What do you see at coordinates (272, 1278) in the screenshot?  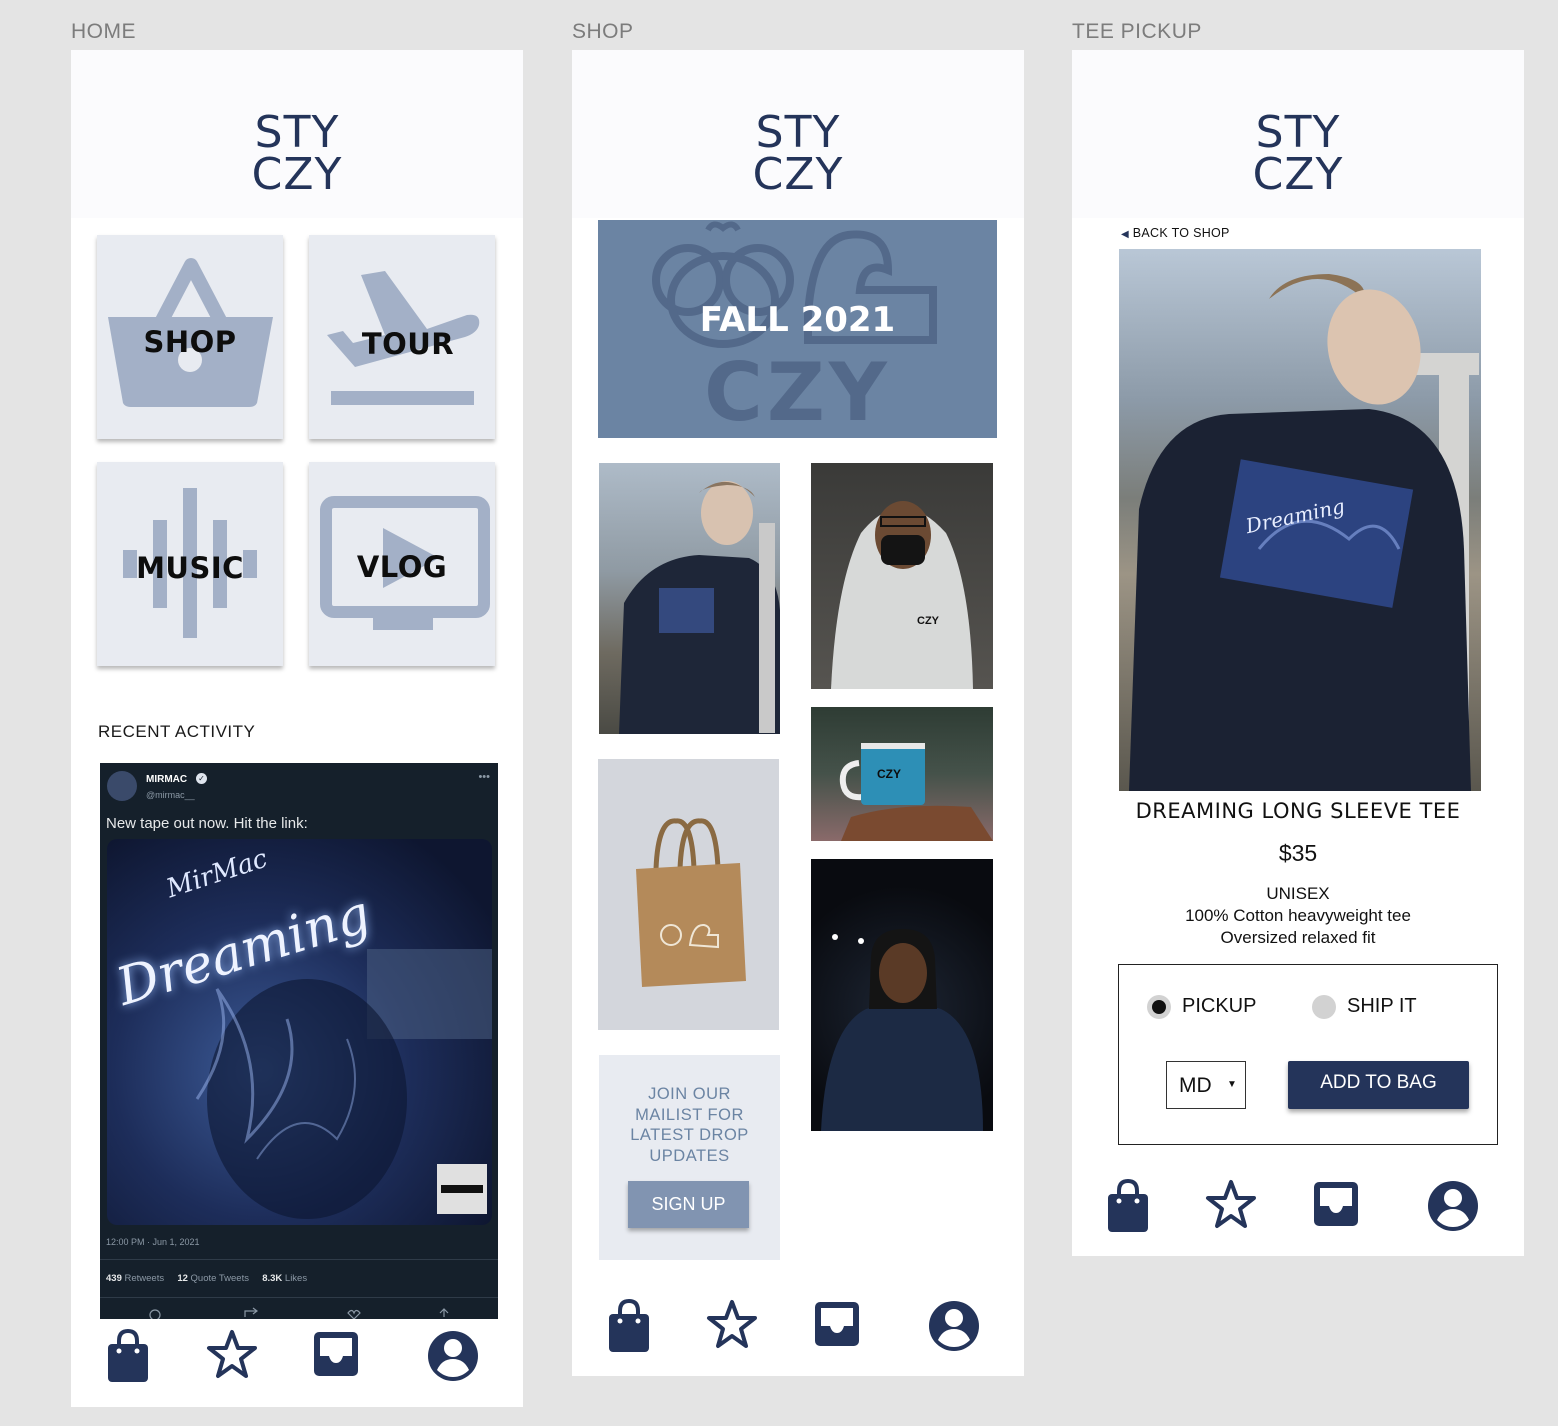 I see `likes-count: 8.3K` at bounding box center [272, 1278].